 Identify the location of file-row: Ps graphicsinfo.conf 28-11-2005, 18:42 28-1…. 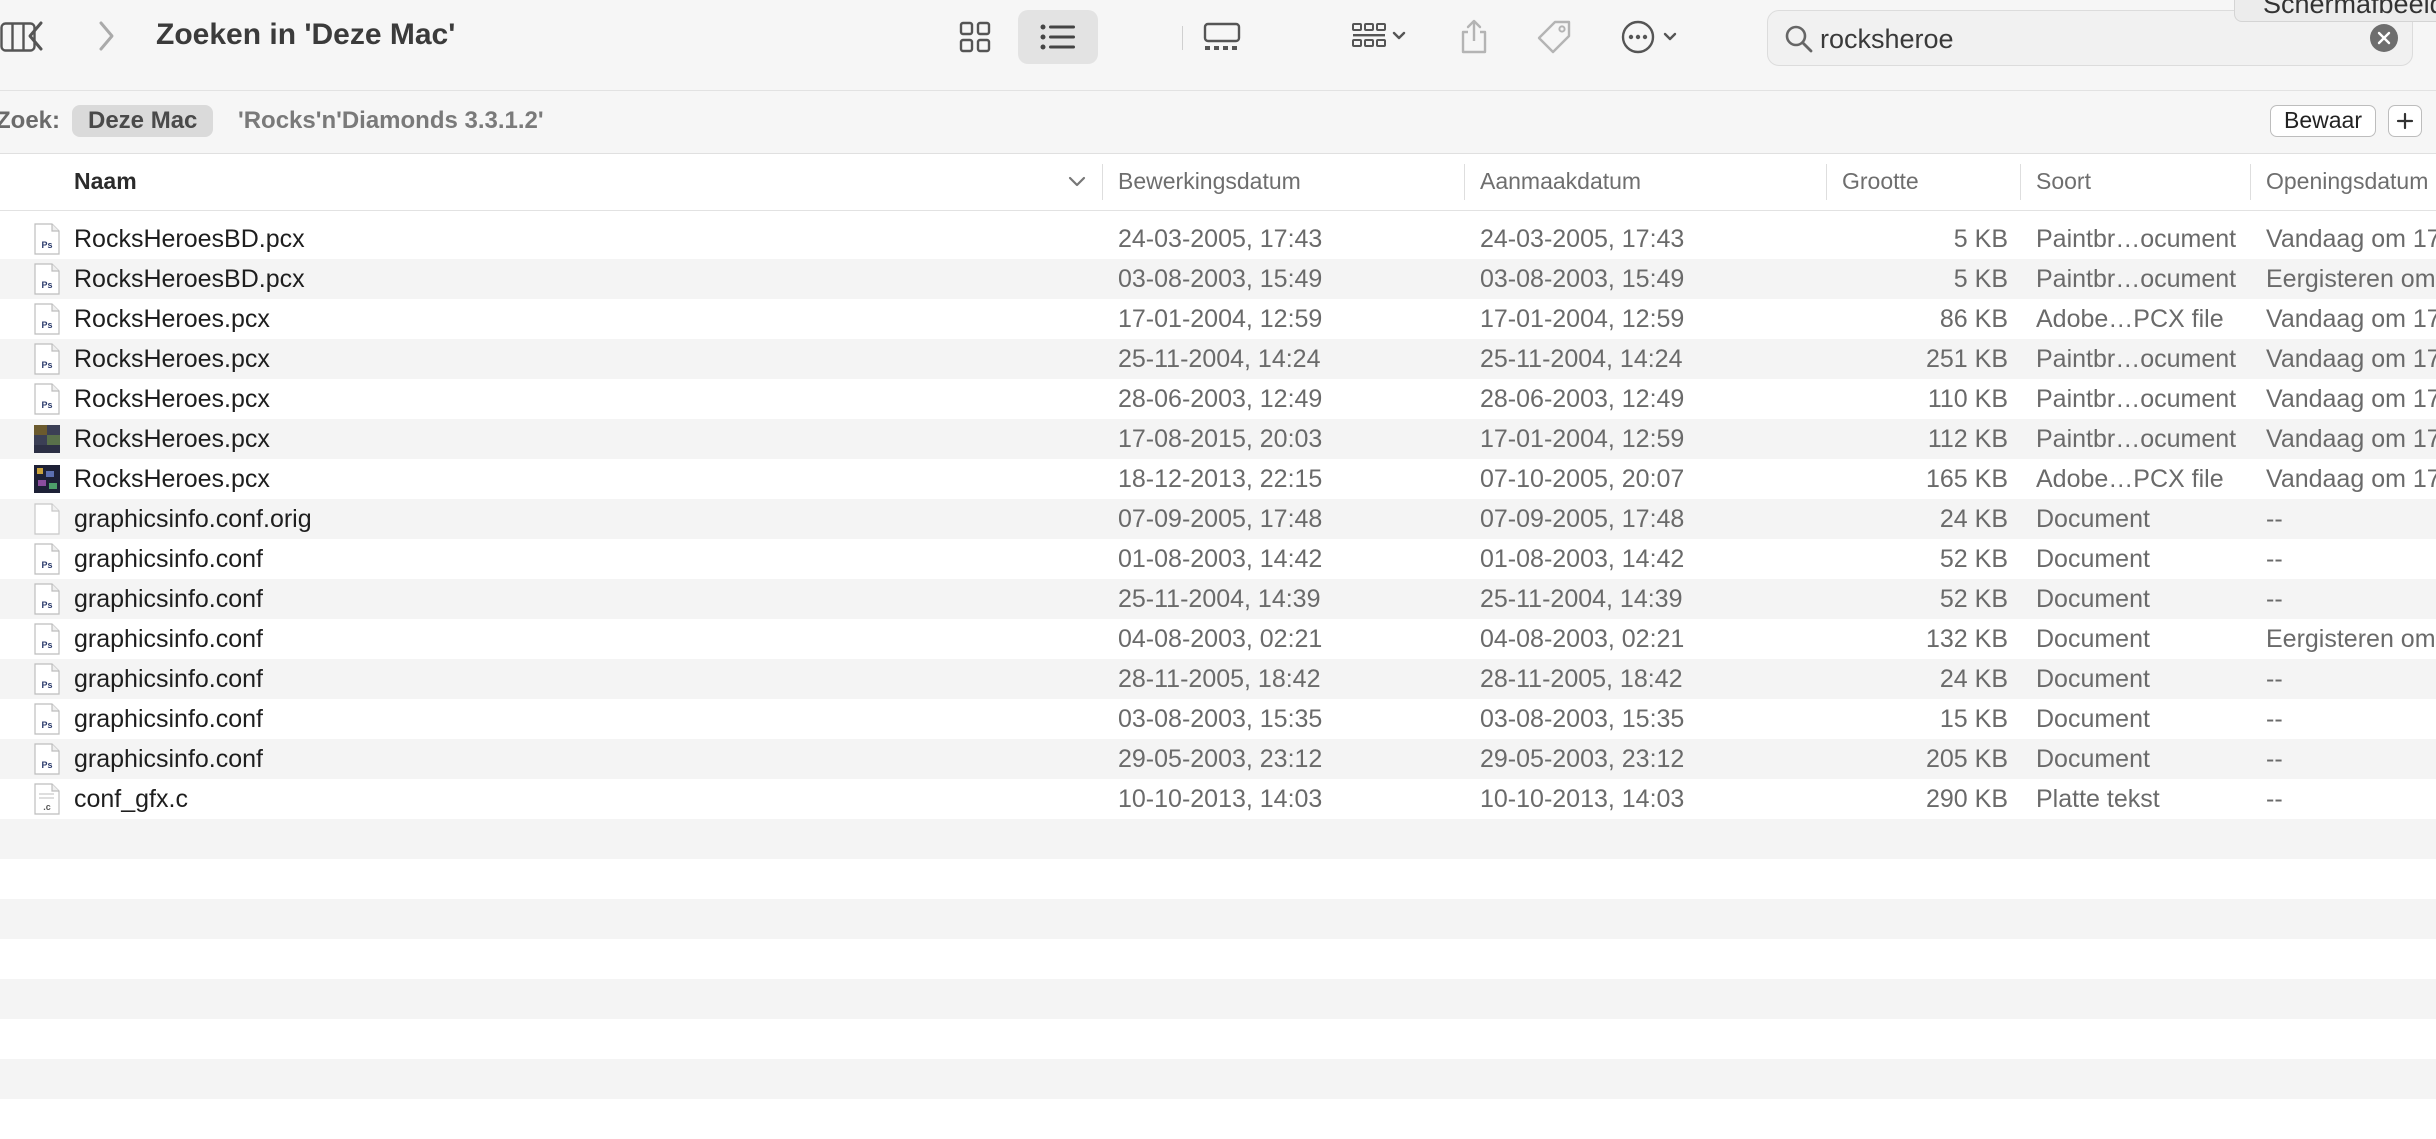
(1218, 679).